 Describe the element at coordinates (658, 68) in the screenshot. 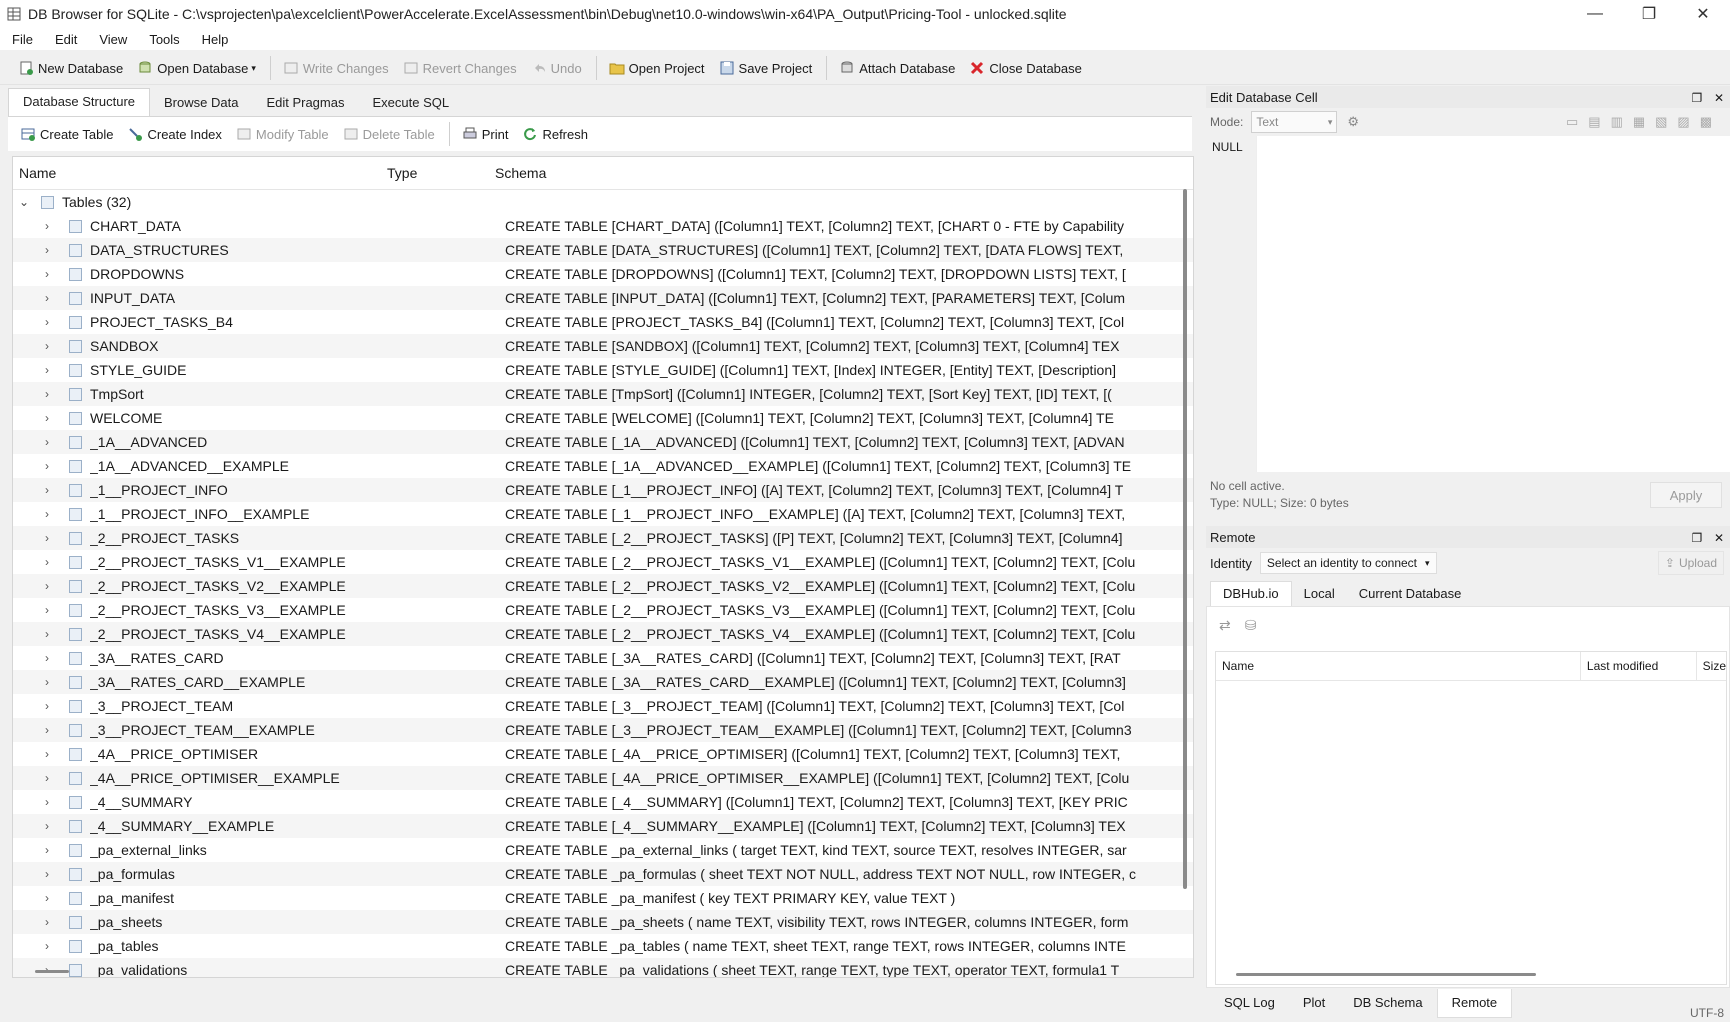

I see `open-project-button: Open Project` at that location.